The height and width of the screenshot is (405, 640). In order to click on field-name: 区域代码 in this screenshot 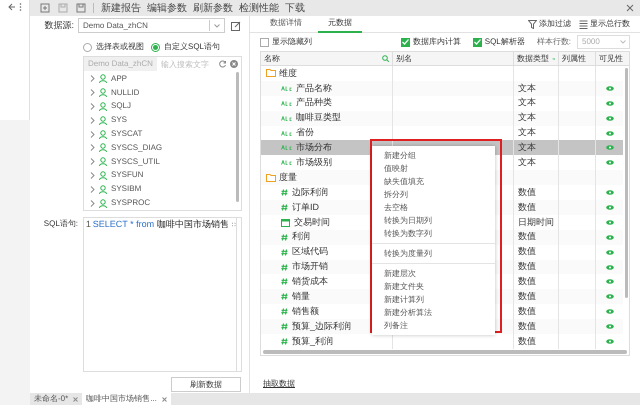, I will do `click(310, 251)`.